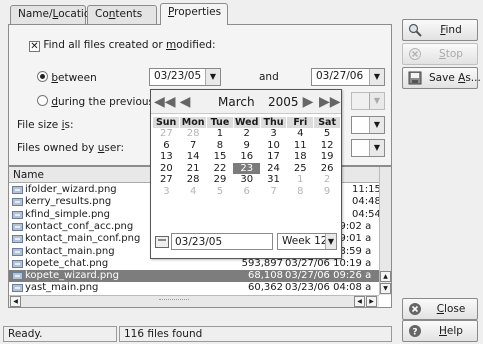 This screenshot has height=344, width=483. Describe the element at coordinates (166, 157) in the screenshot. I see `calendar-day: 13` at that location.